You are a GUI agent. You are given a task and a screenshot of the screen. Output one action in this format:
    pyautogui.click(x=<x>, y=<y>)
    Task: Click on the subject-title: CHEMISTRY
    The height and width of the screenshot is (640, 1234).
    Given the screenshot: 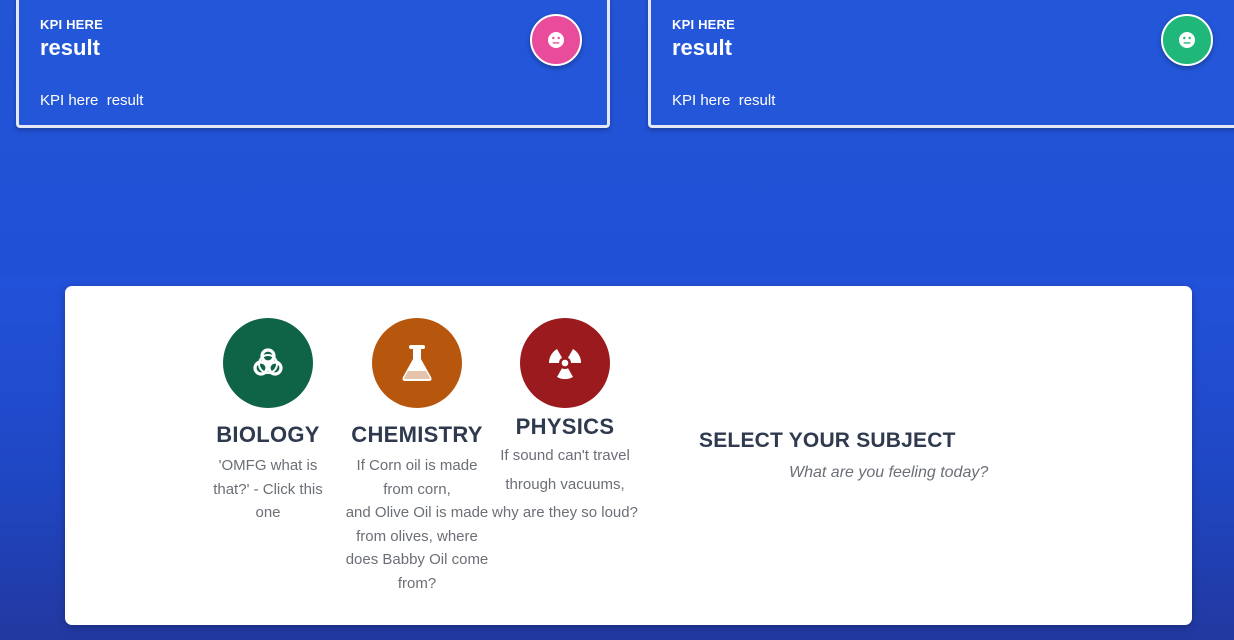 What is the action you would take?
    pyautogui.click(x=417, y=434)
    